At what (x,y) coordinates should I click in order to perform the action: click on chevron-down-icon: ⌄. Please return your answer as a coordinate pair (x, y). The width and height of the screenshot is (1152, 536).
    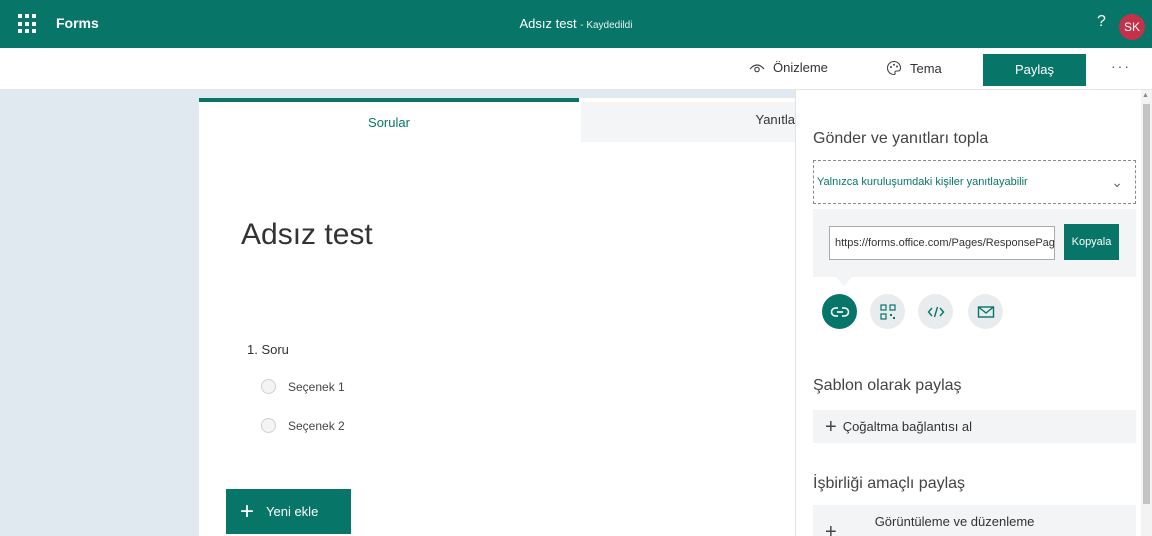
    Looking at the image, I should click on (1117, 182).